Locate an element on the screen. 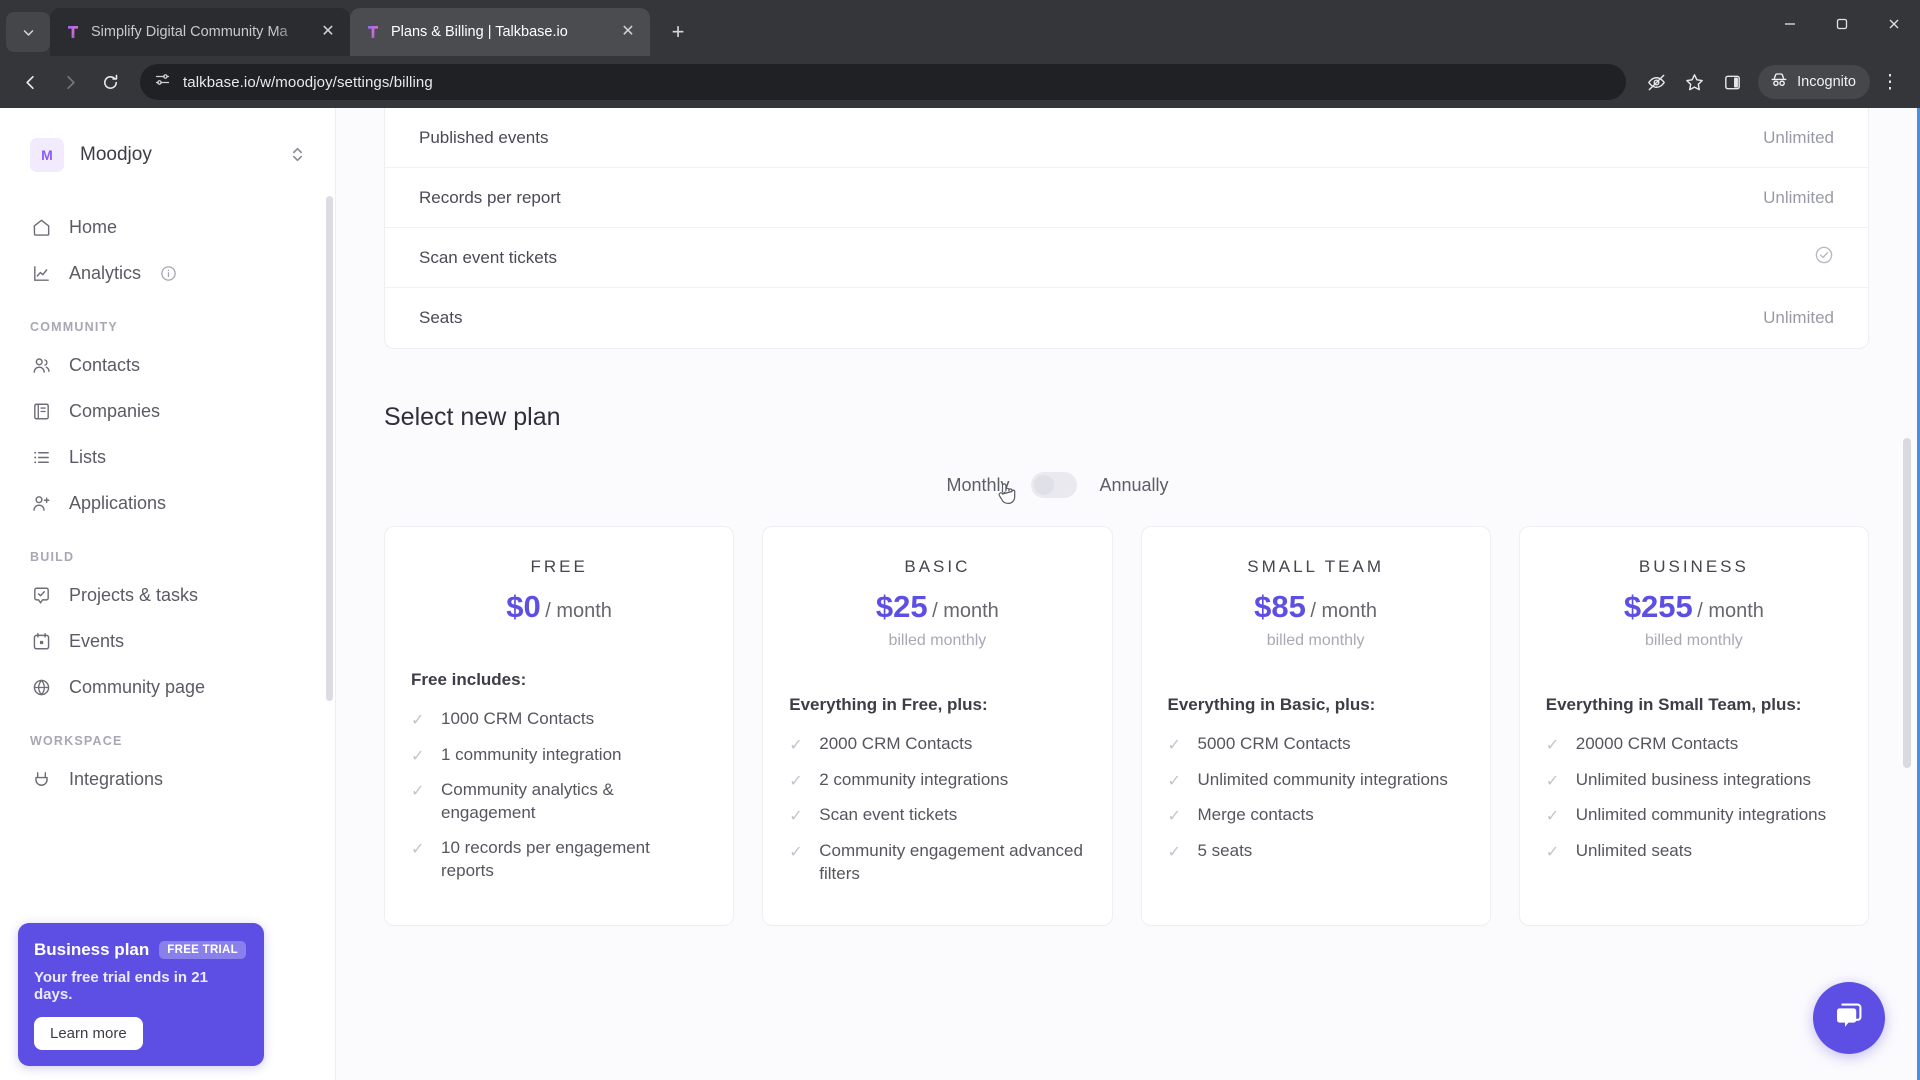 The width and height of the screenshot is (1920, 1080). sidebar-item-label: Community page is located at coordinates (137, 686).